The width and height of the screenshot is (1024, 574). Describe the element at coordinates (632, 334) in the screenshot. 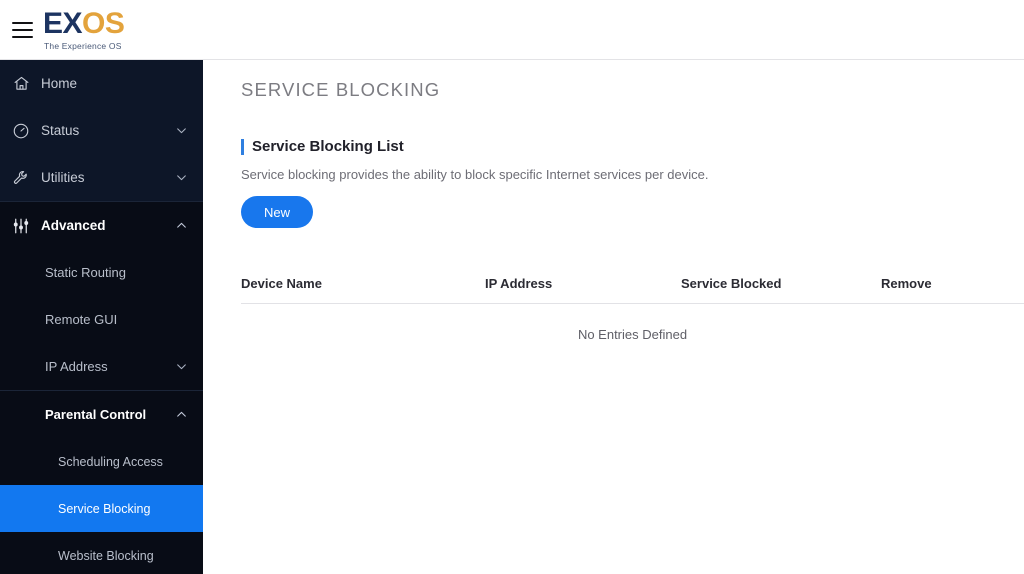

I see `empty-state-message: No Entries Defined` at that location.